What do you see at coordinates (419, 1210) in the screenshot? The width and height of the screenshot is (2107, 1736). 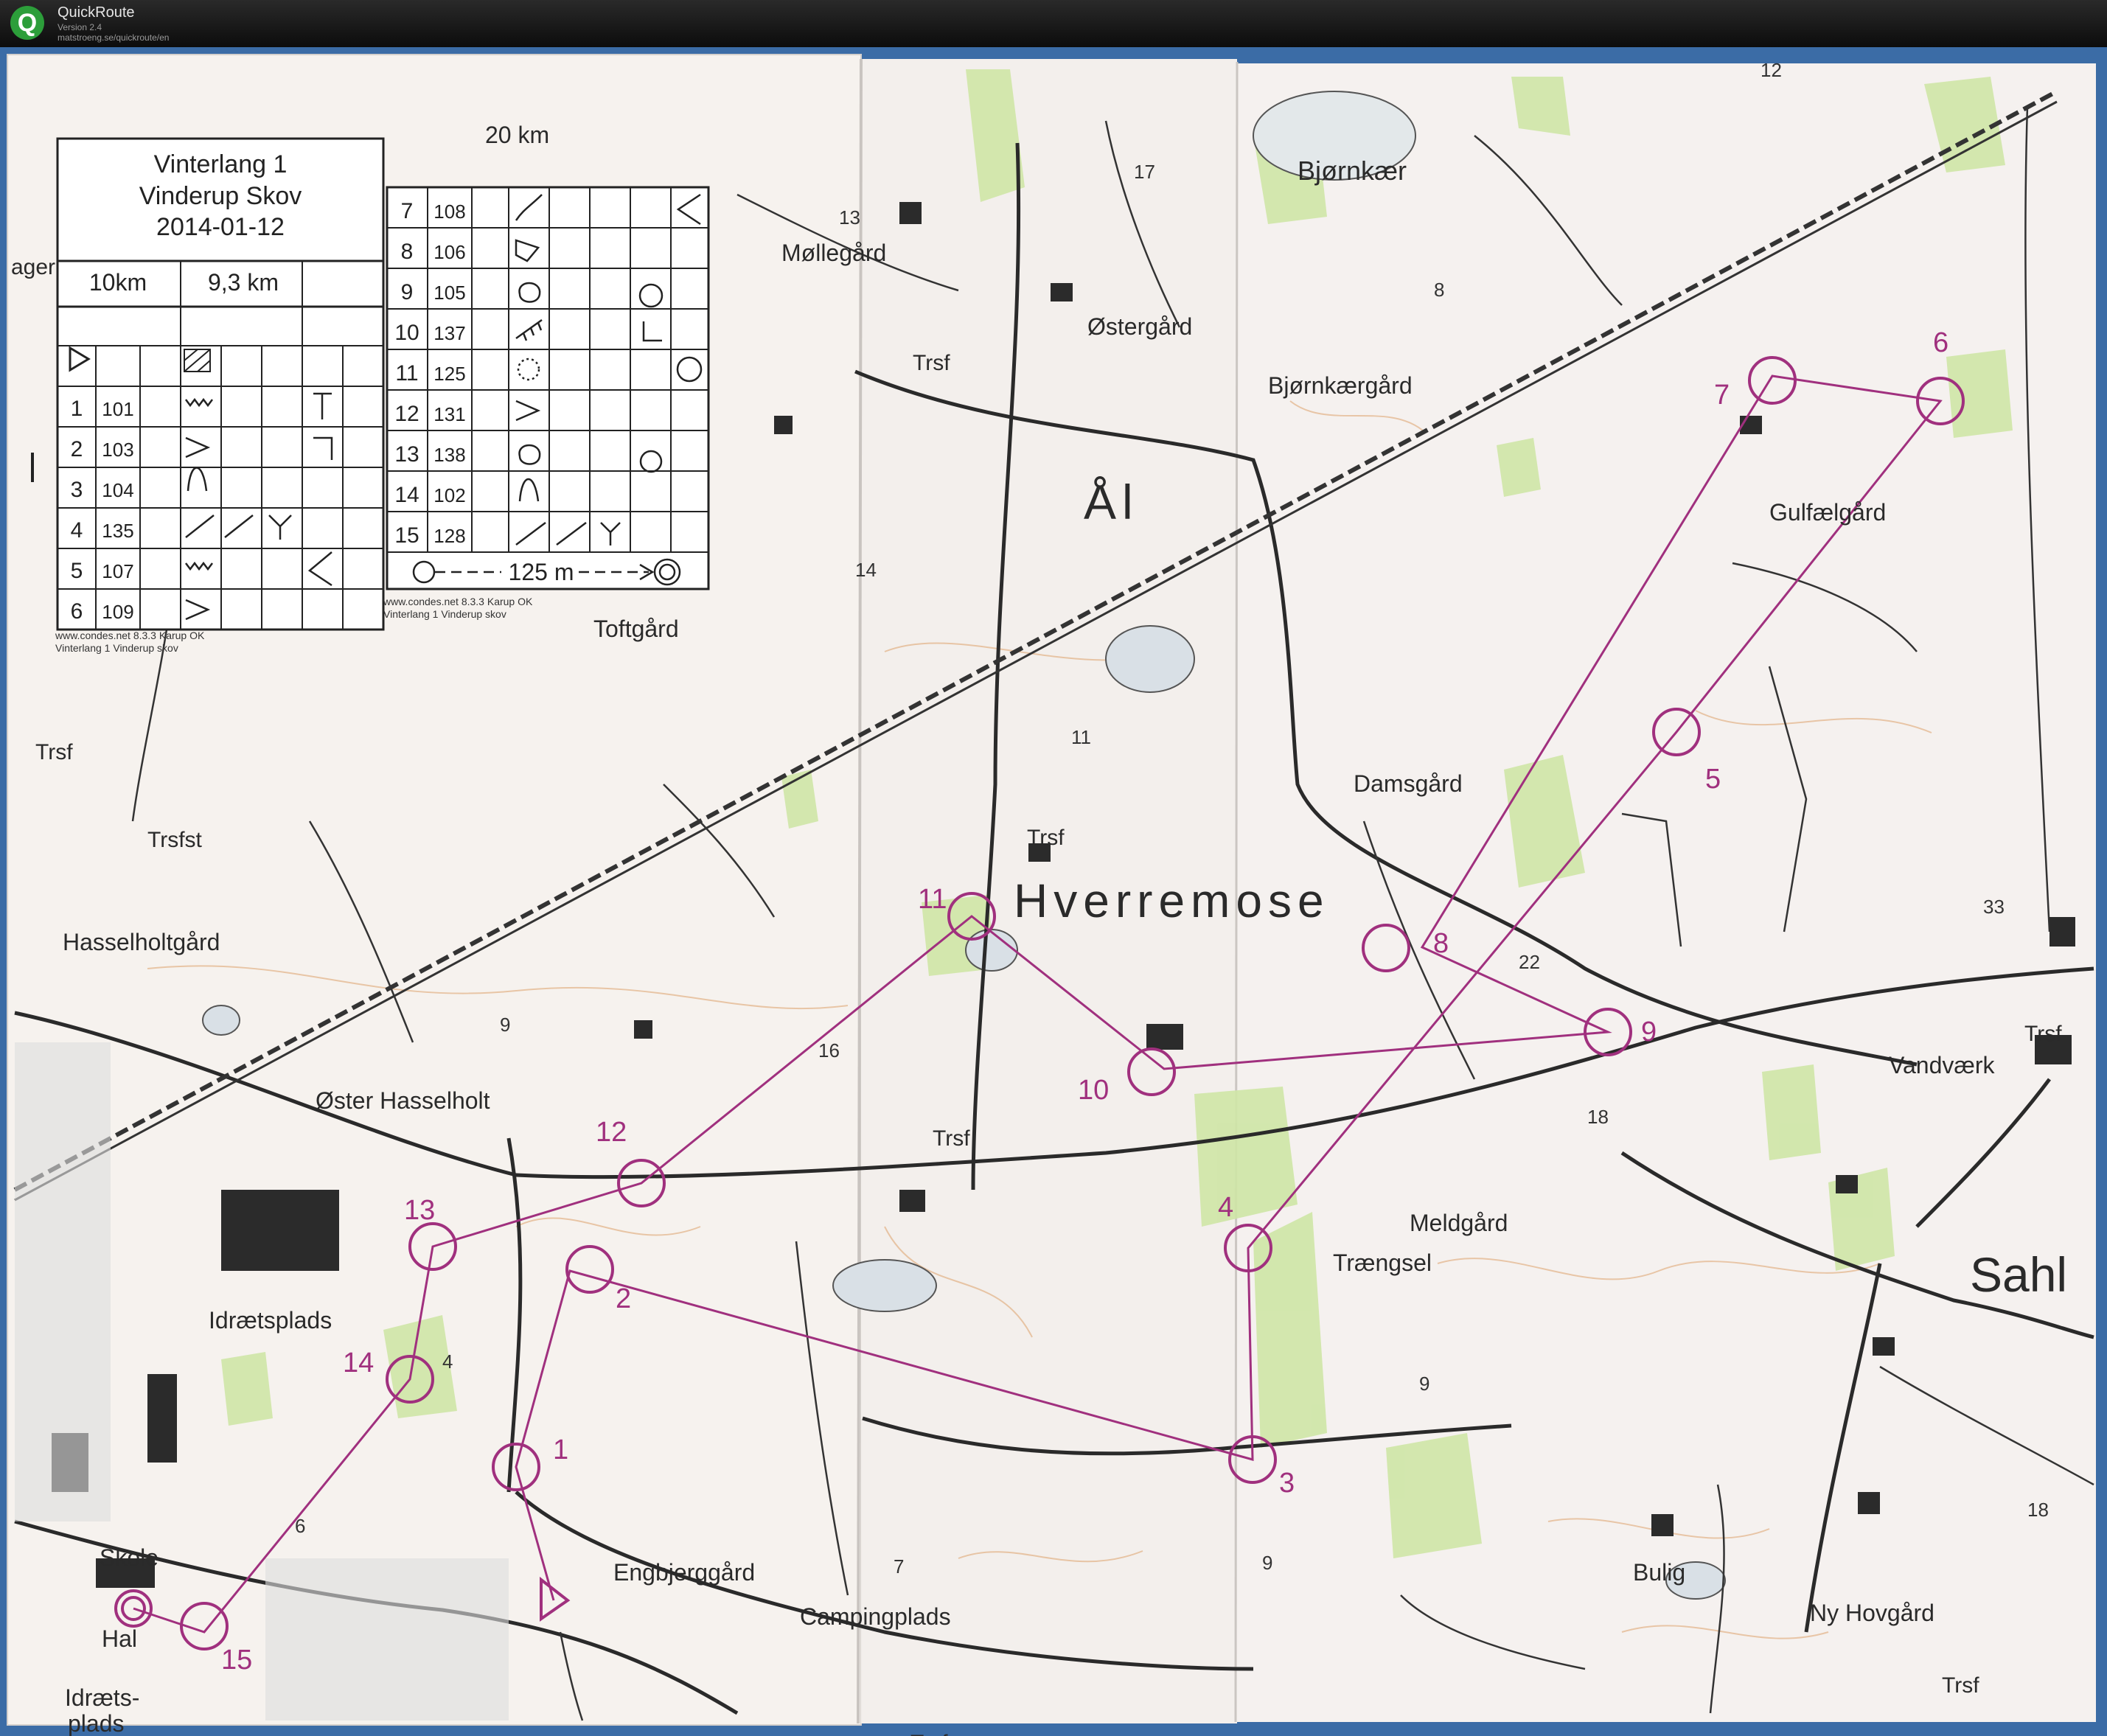 I see `control-label: 13` at bounding box center [419, 1210].